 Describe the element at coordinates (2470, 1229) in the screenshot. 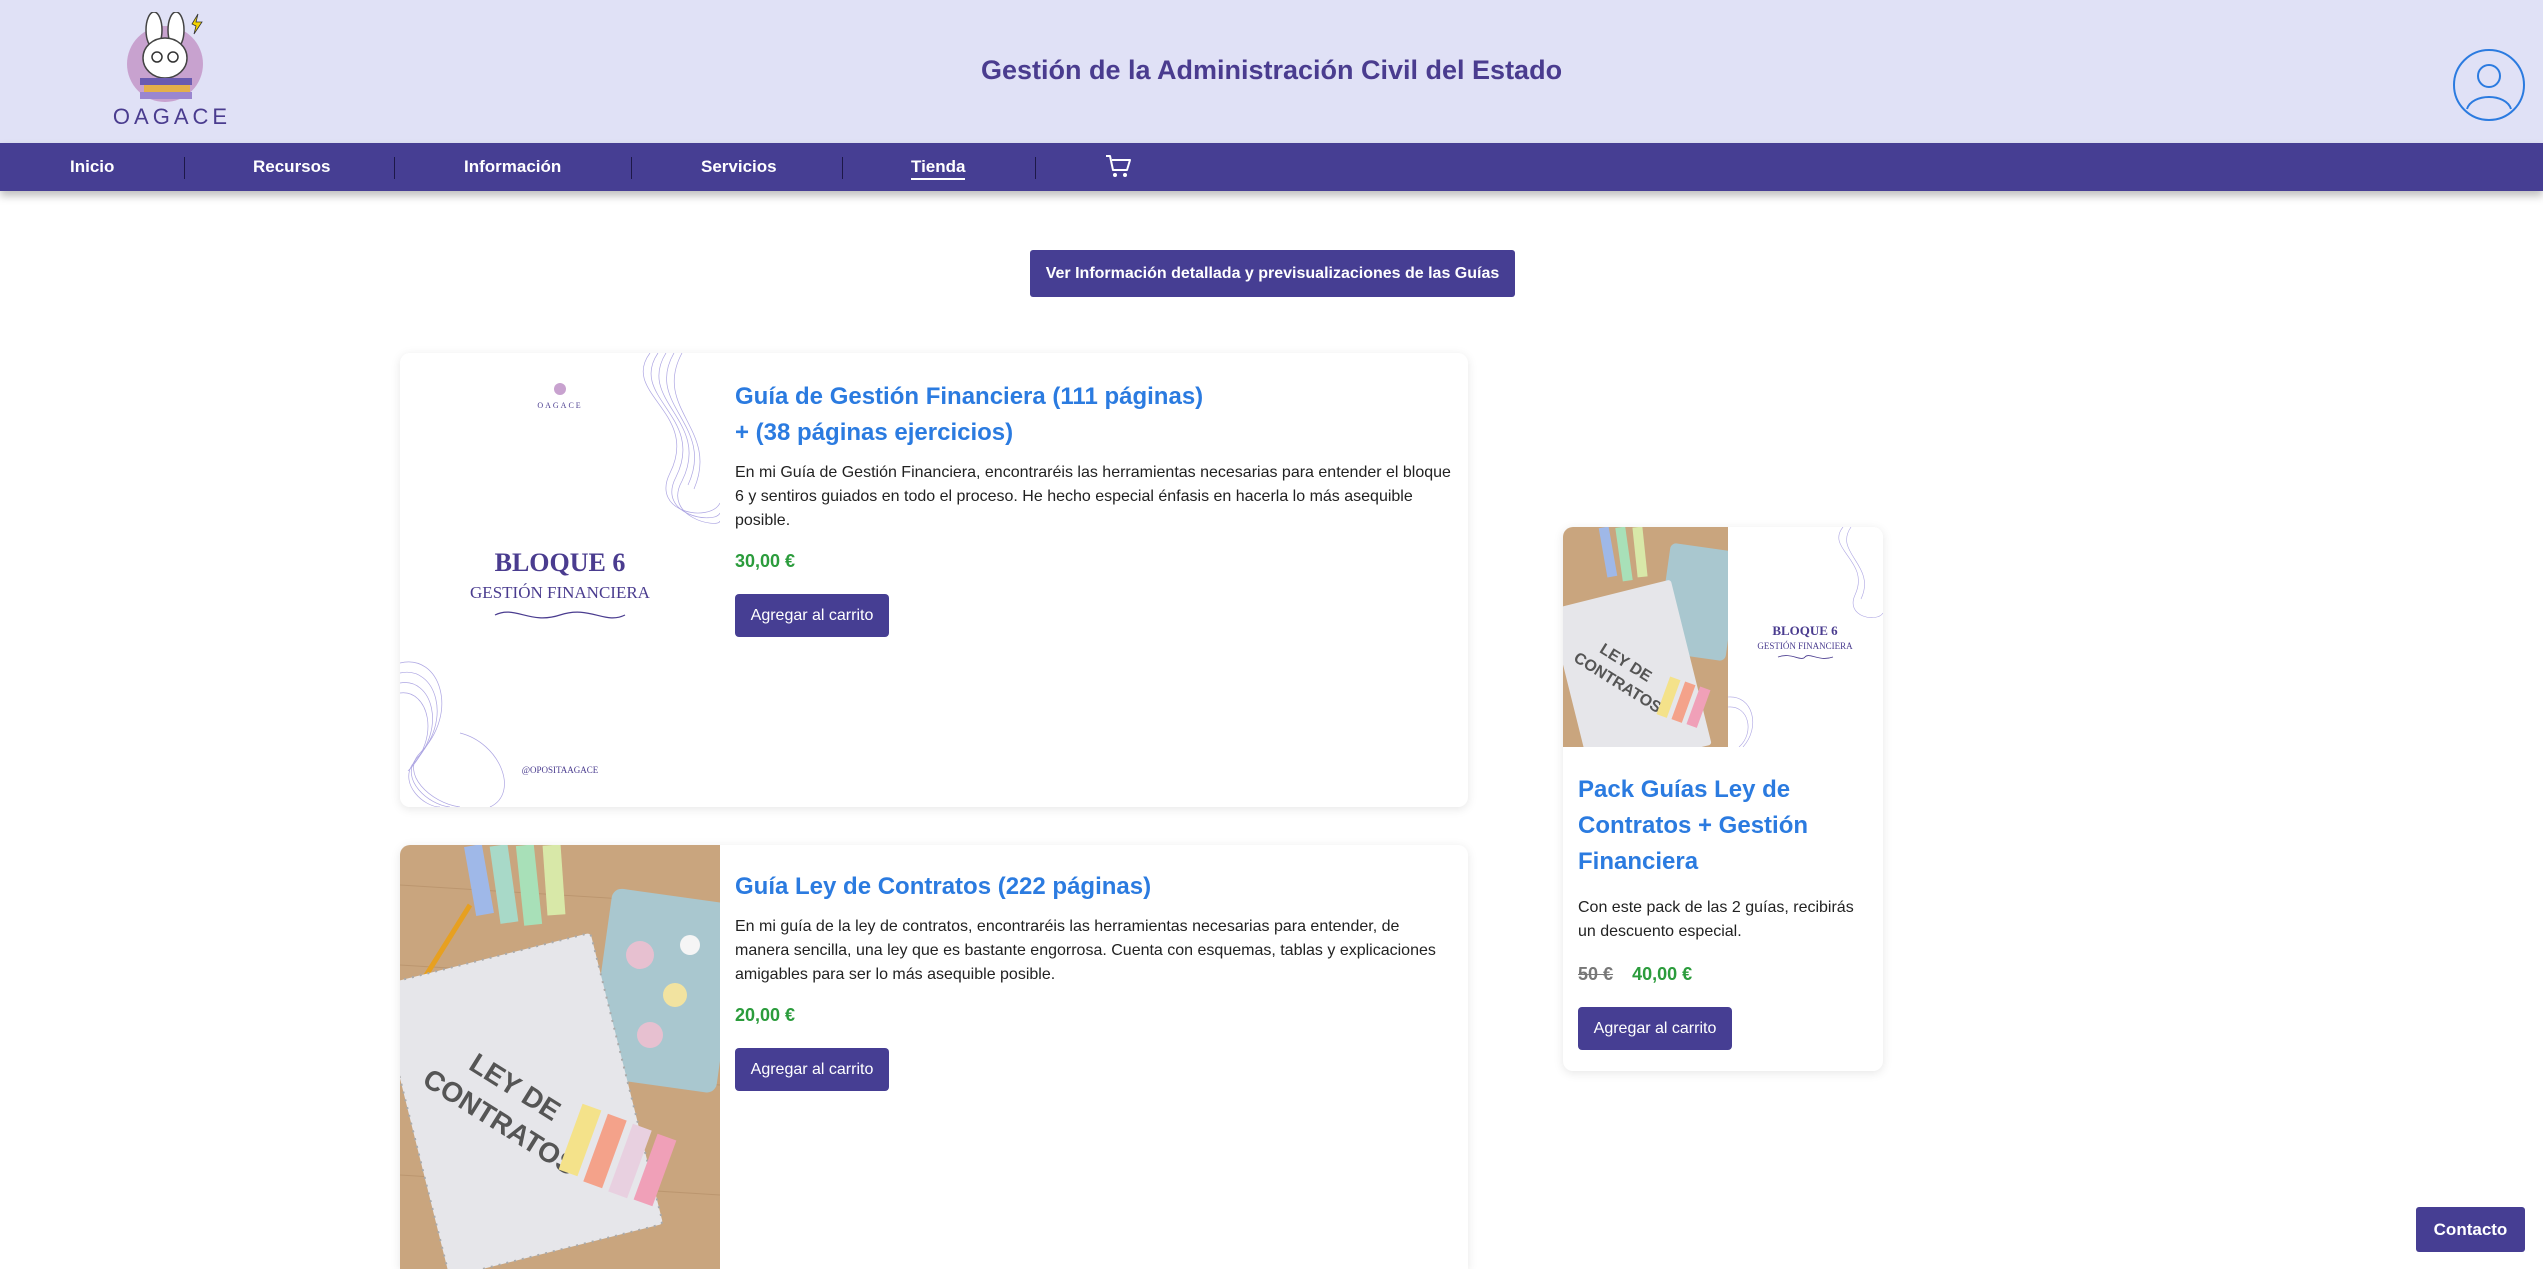

I see `contact-button: Contacto` at that location.